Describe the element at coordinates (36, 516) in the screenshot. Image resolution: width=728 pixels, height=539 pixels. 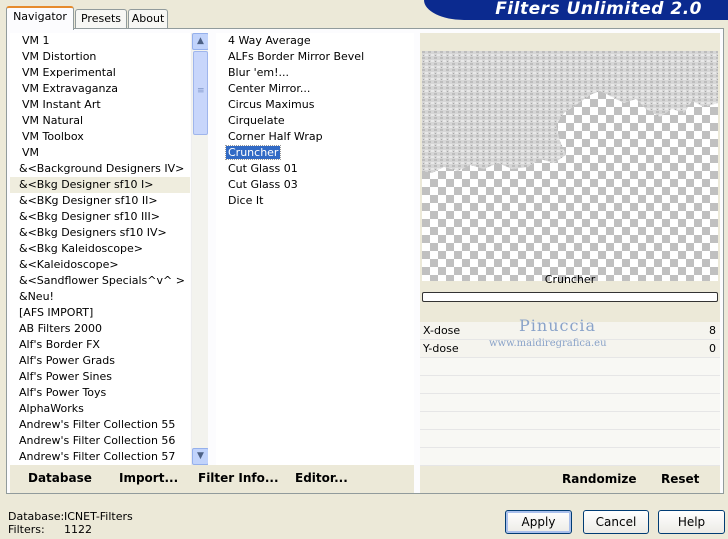
I see `database-label: Database:` at that location.